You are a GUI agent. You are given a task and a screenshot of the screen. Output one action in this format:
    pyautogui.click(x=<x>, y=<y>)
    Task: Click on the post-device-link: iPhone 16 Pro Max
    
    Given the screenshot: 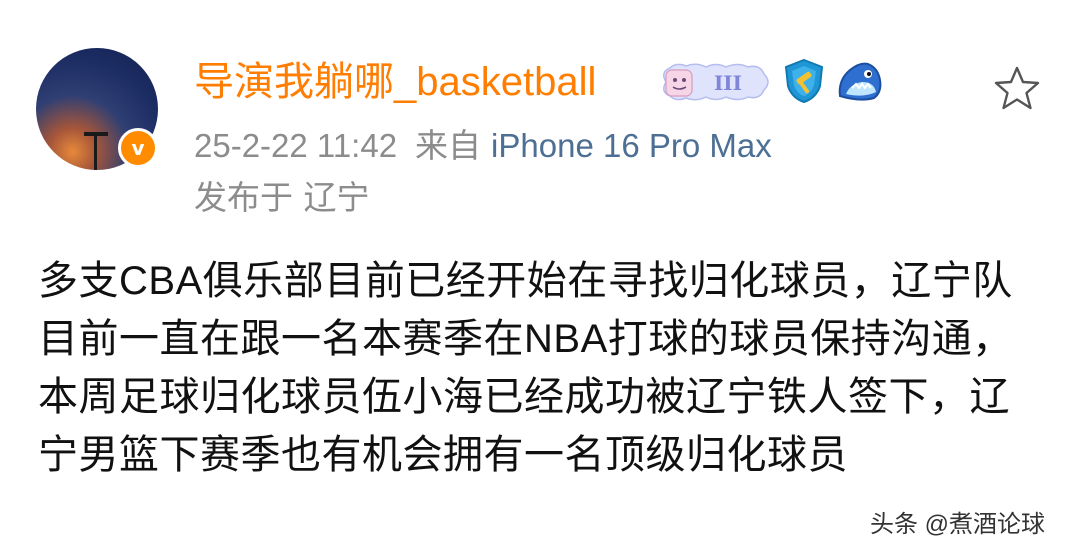 What is the action you would take?
    pyautogui.click(x=631, y=145)
    